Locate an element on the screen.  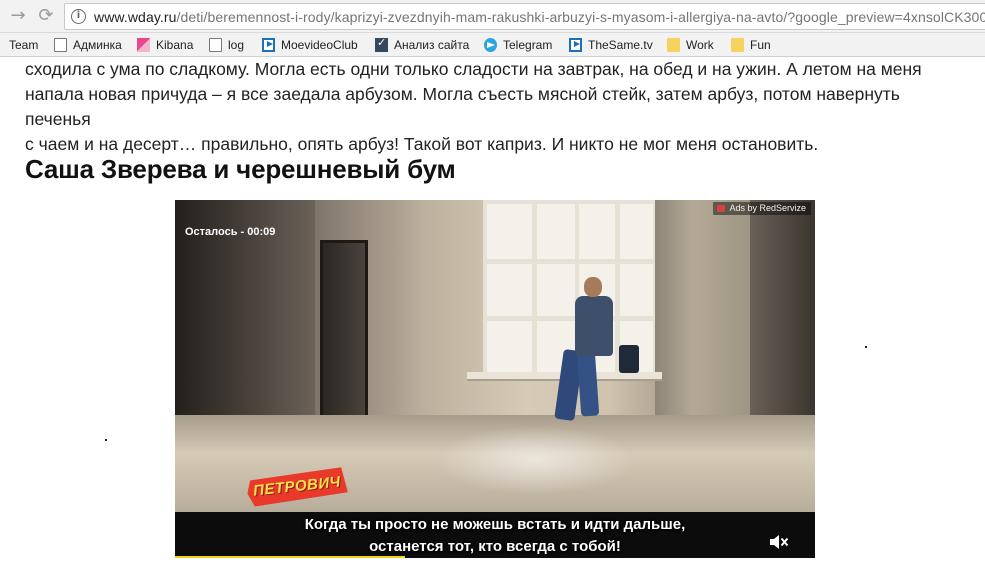
bookmark-label: Анализ сайта is located at coordinates (432, 45).